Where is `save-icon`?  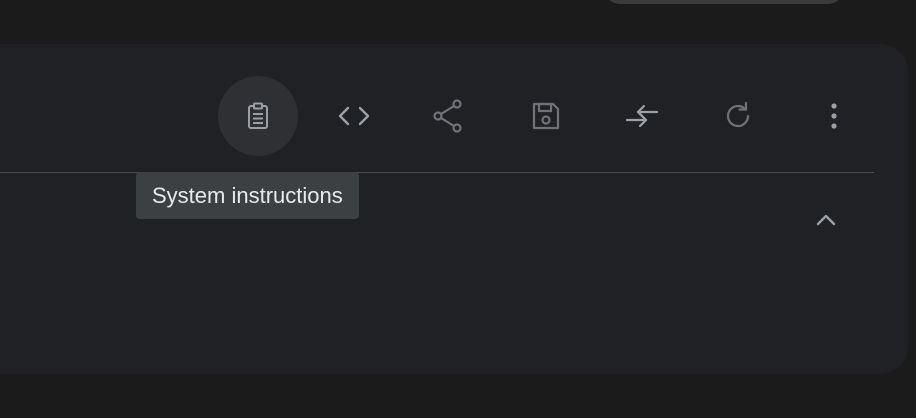
save-icon is located at coordinates (546, 116).